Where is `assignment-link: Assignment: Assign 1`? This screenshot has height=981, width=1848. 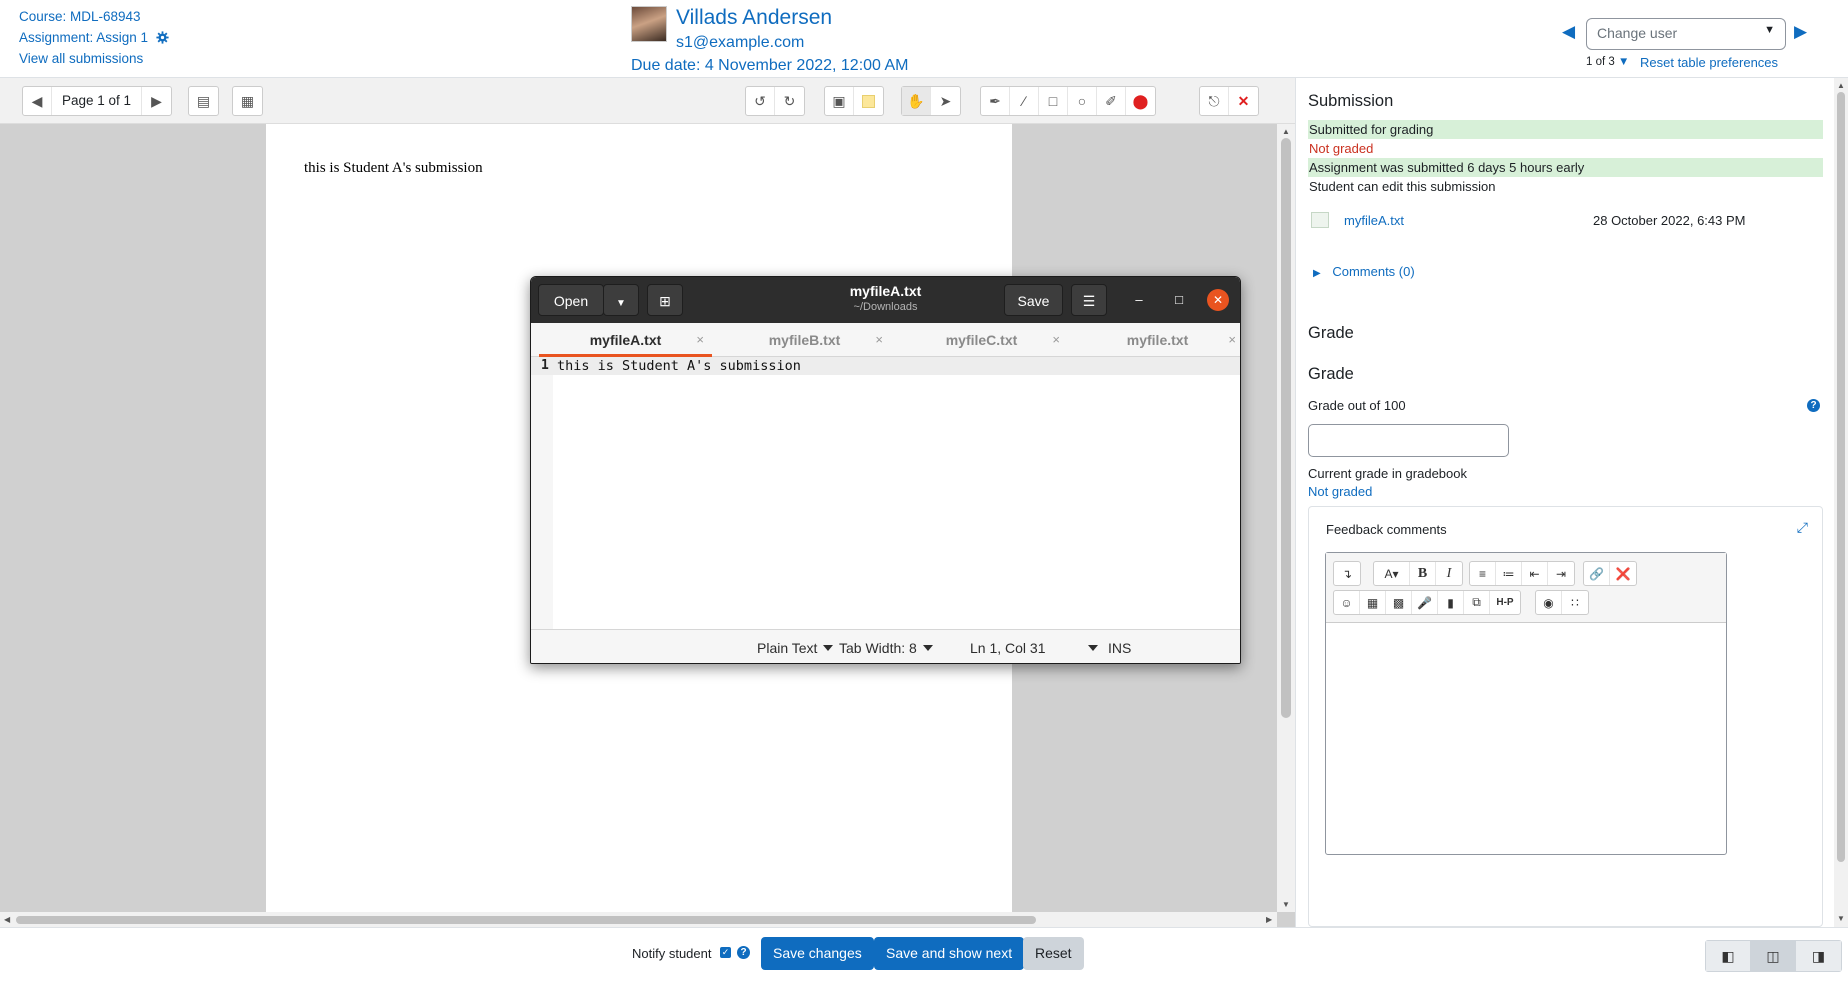
assignment-link: Assignment: Assign 1 is located at coordinates (83, 37).